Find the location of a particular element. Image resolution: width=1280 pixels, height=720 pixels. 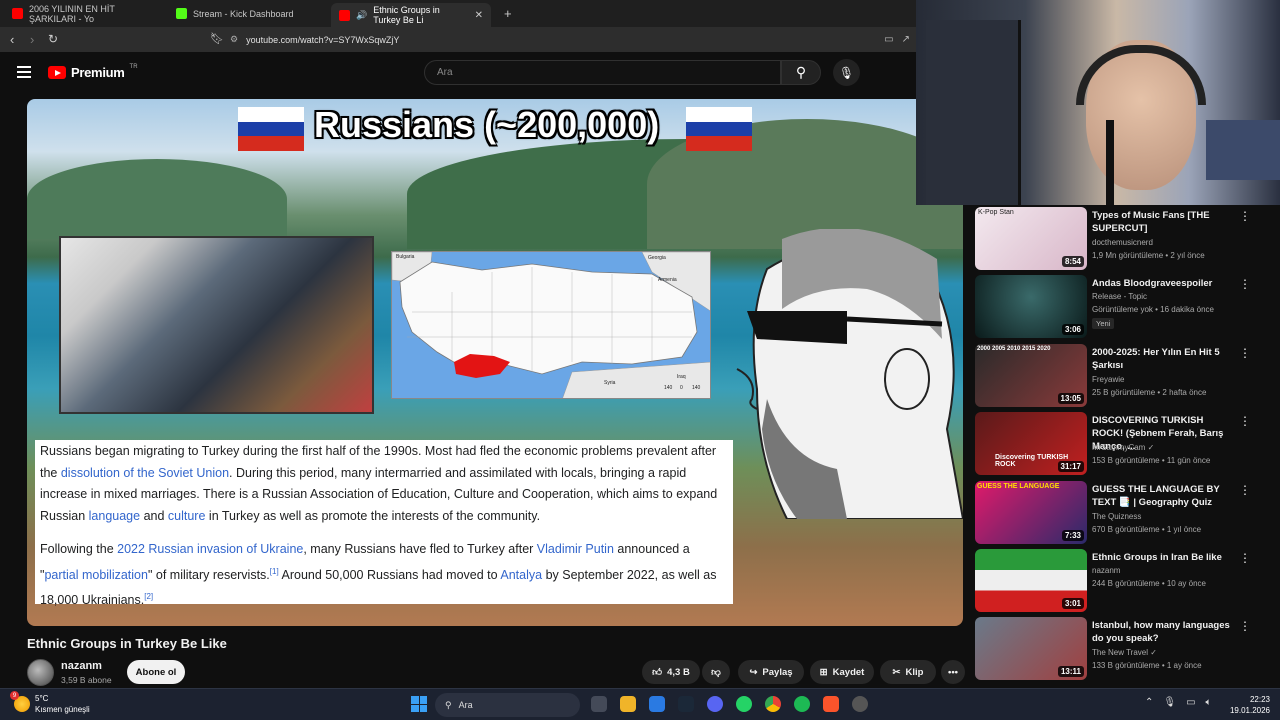

start-button is located at coordinates (419, 704).